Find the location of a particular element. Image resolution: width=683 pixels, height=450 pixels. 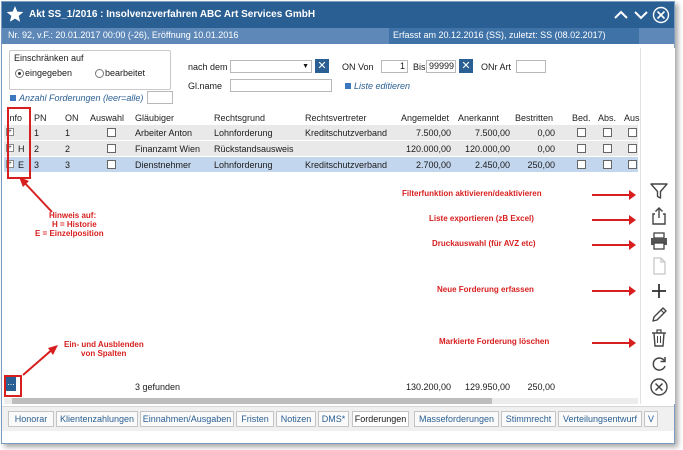

close-window-icon is located at coordinates (661, 15).